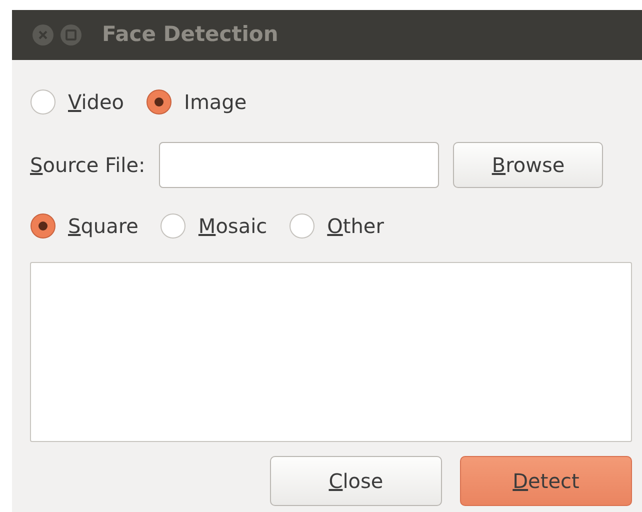 This screenshot has width=642, height=512. What do you see at coordinates (43, 35) in the screenshot?
I see `close-icon` at bounding box center [43, 35].